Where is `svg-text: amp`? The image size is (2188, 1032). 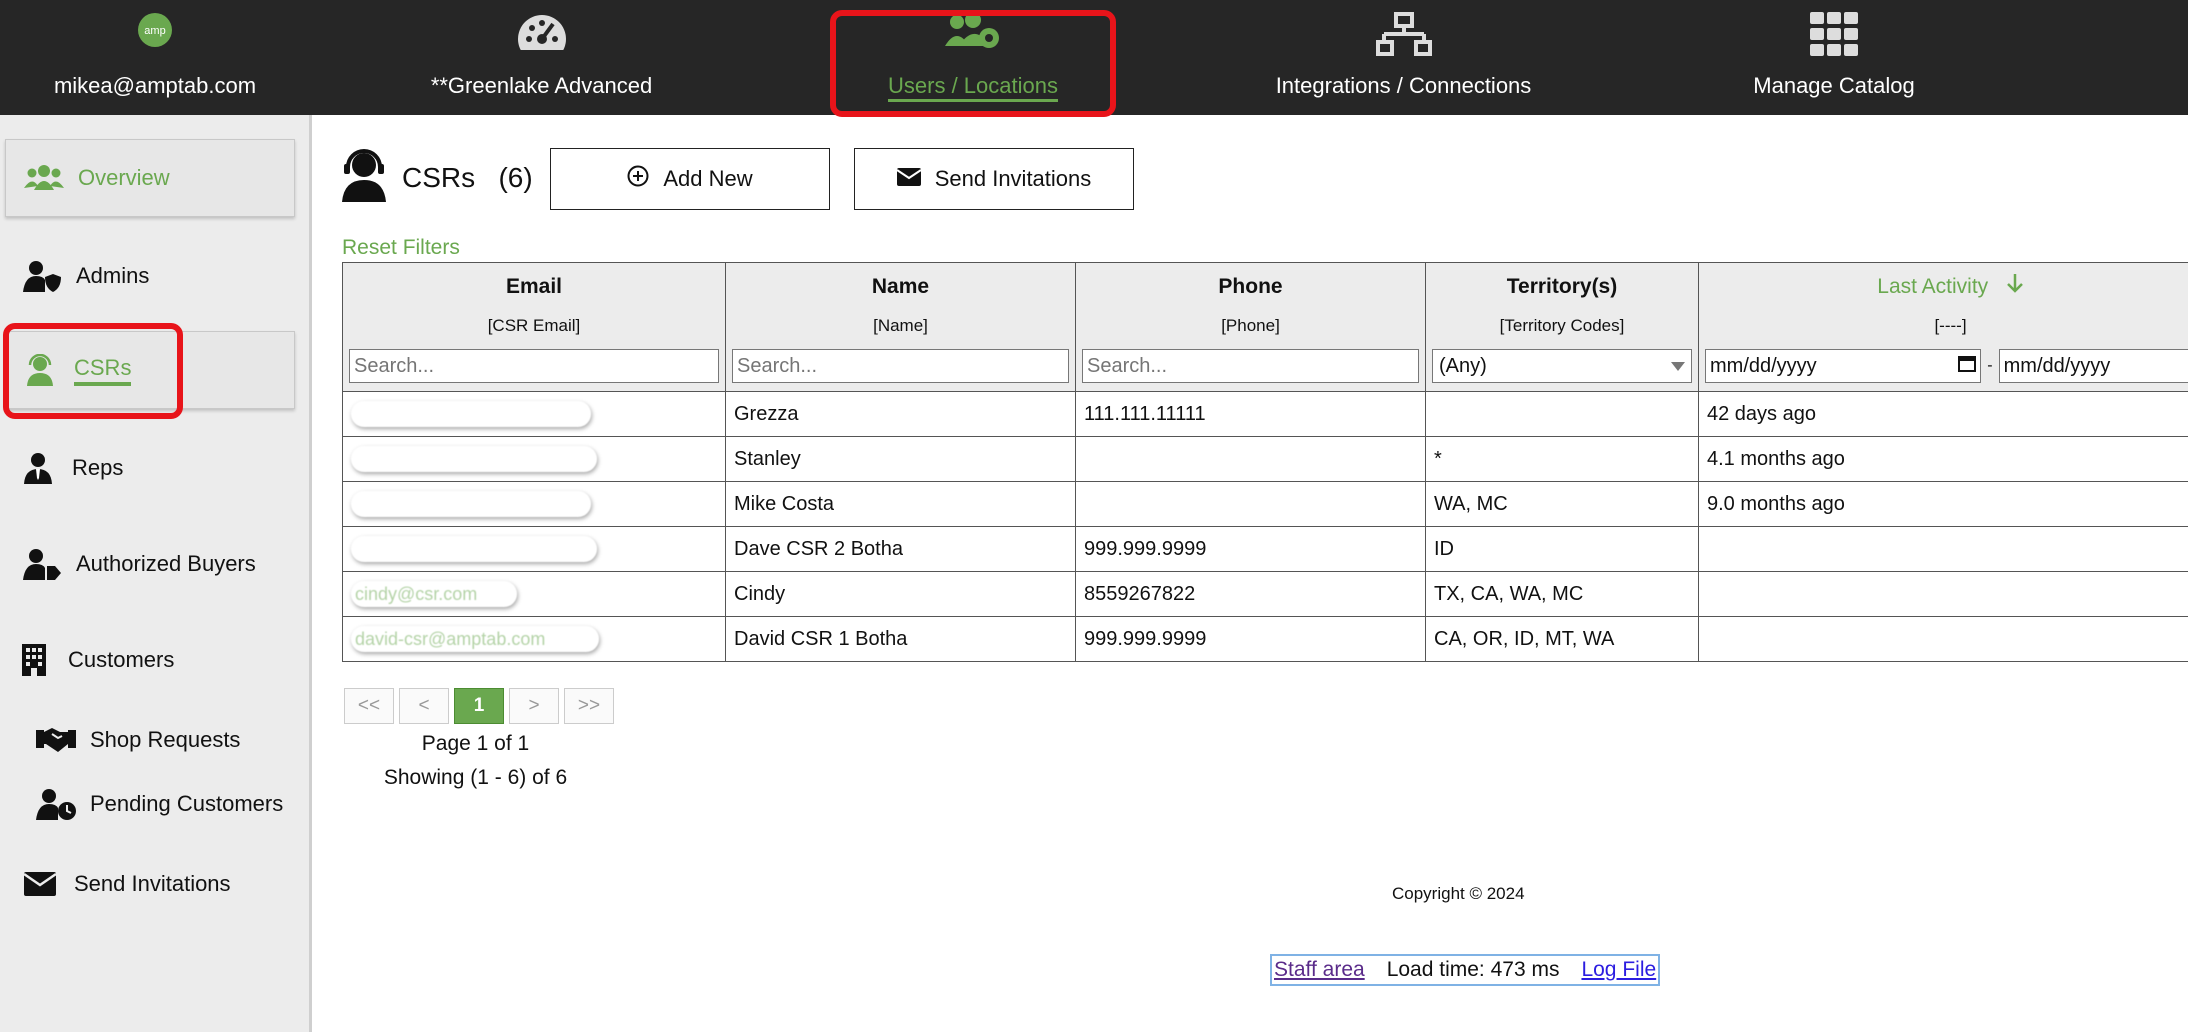 svg-text: amp is located at coordinates (154, 31).